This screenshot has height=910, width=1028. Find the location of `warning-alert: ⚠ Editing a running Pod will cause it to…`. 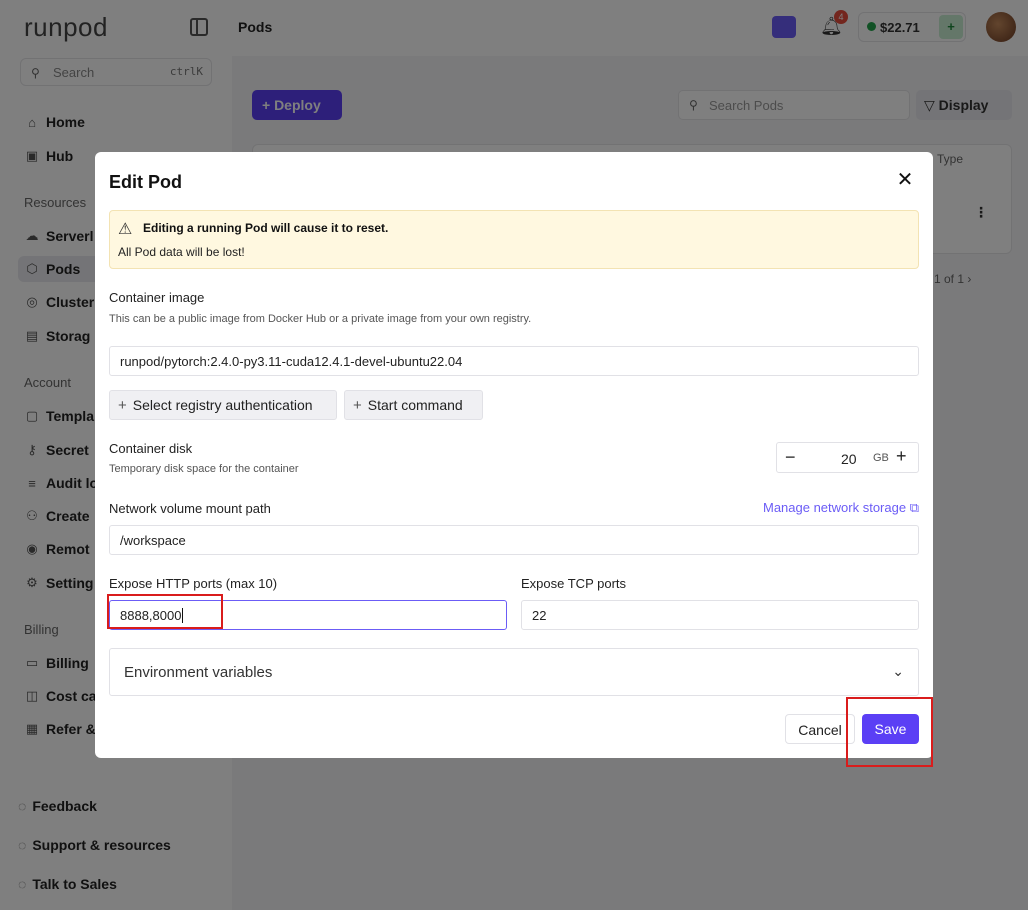

warning-alert: ⚠ Editing a running Pod will cause it to… is located at coordinates (514, 239).